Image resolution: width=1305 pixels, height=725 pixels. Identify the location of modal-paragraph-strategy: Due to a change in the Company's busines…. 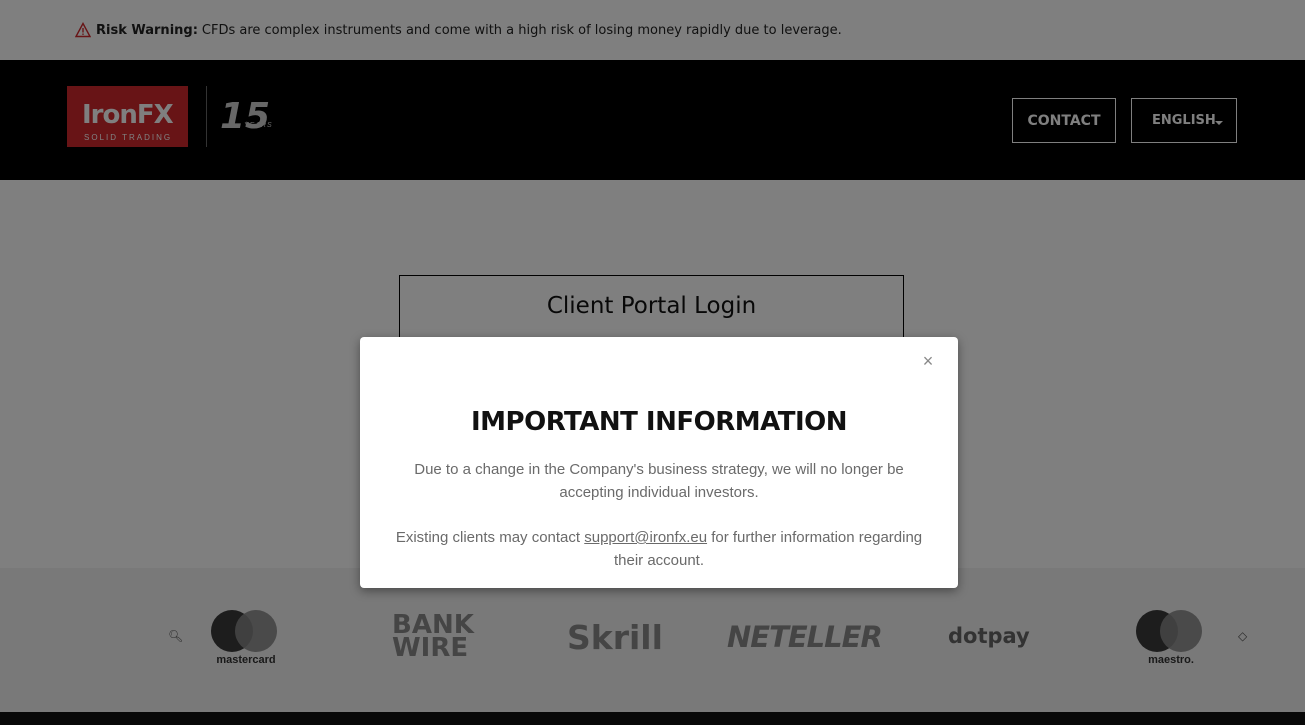
(659, 481).